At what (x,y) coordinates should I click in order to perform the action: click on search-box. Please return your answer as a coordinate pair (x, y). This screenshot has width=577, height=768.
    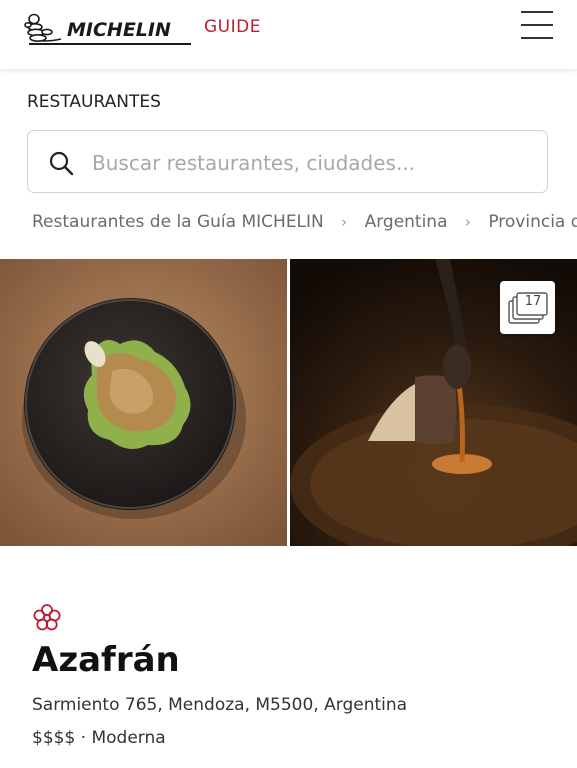
    Looking at the image, I should click on (287, 161).